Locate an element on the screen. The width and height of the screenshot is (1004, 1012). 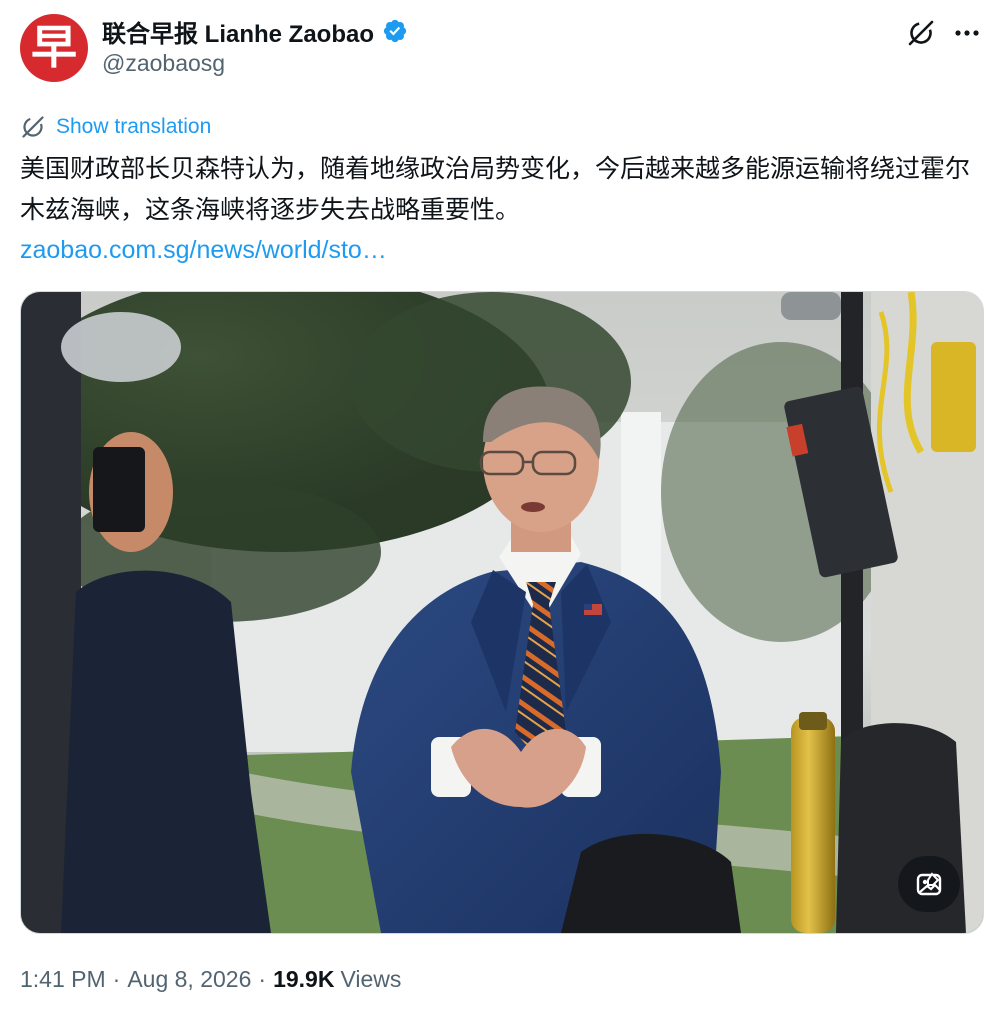
views-label: Views is located at coordinates (371, 978).